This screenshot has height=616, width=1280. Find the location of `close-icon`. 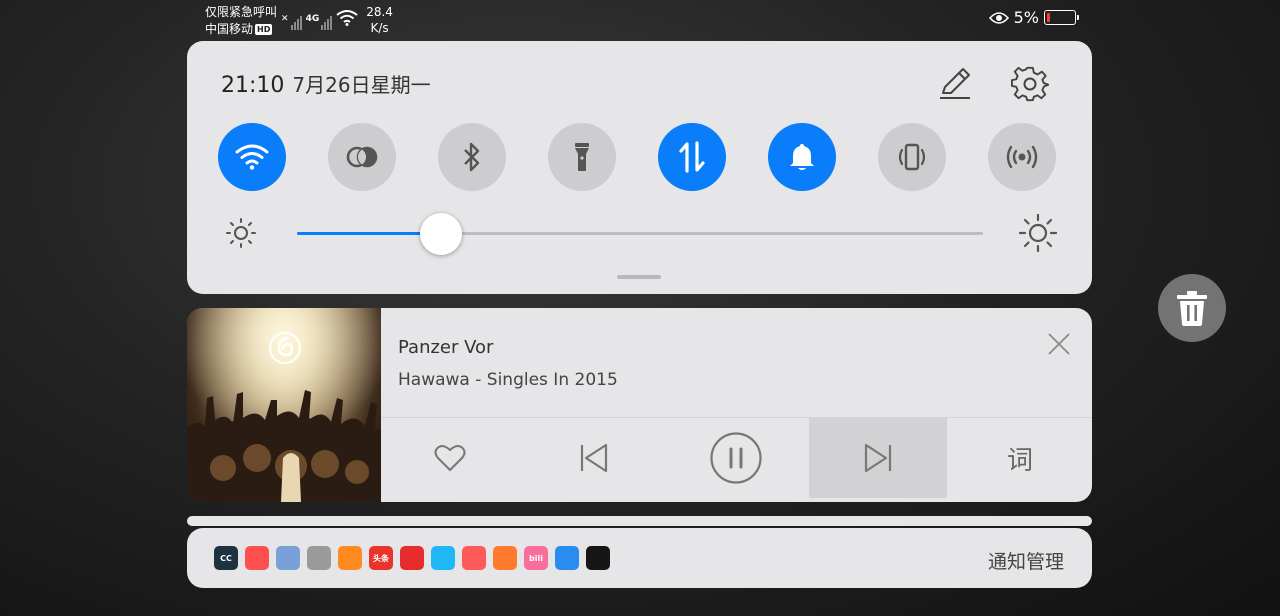

close-icon is located at coordinates (1059, 344).